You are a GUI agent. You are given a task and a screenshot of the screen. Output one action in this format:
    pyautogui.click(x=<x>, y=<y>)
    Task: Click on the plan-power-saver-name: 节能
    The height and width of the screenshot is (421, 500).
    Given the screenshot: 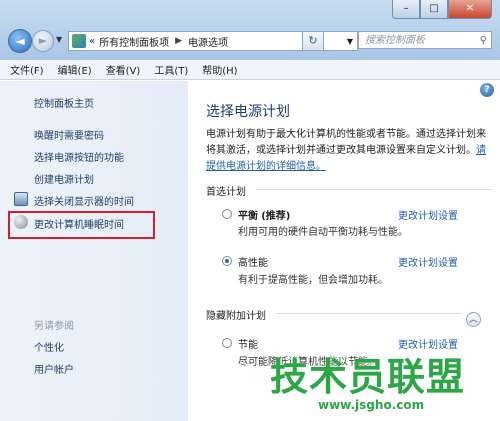 What is the action you would take?
    pyautogui.click(x=248, y=345)
    